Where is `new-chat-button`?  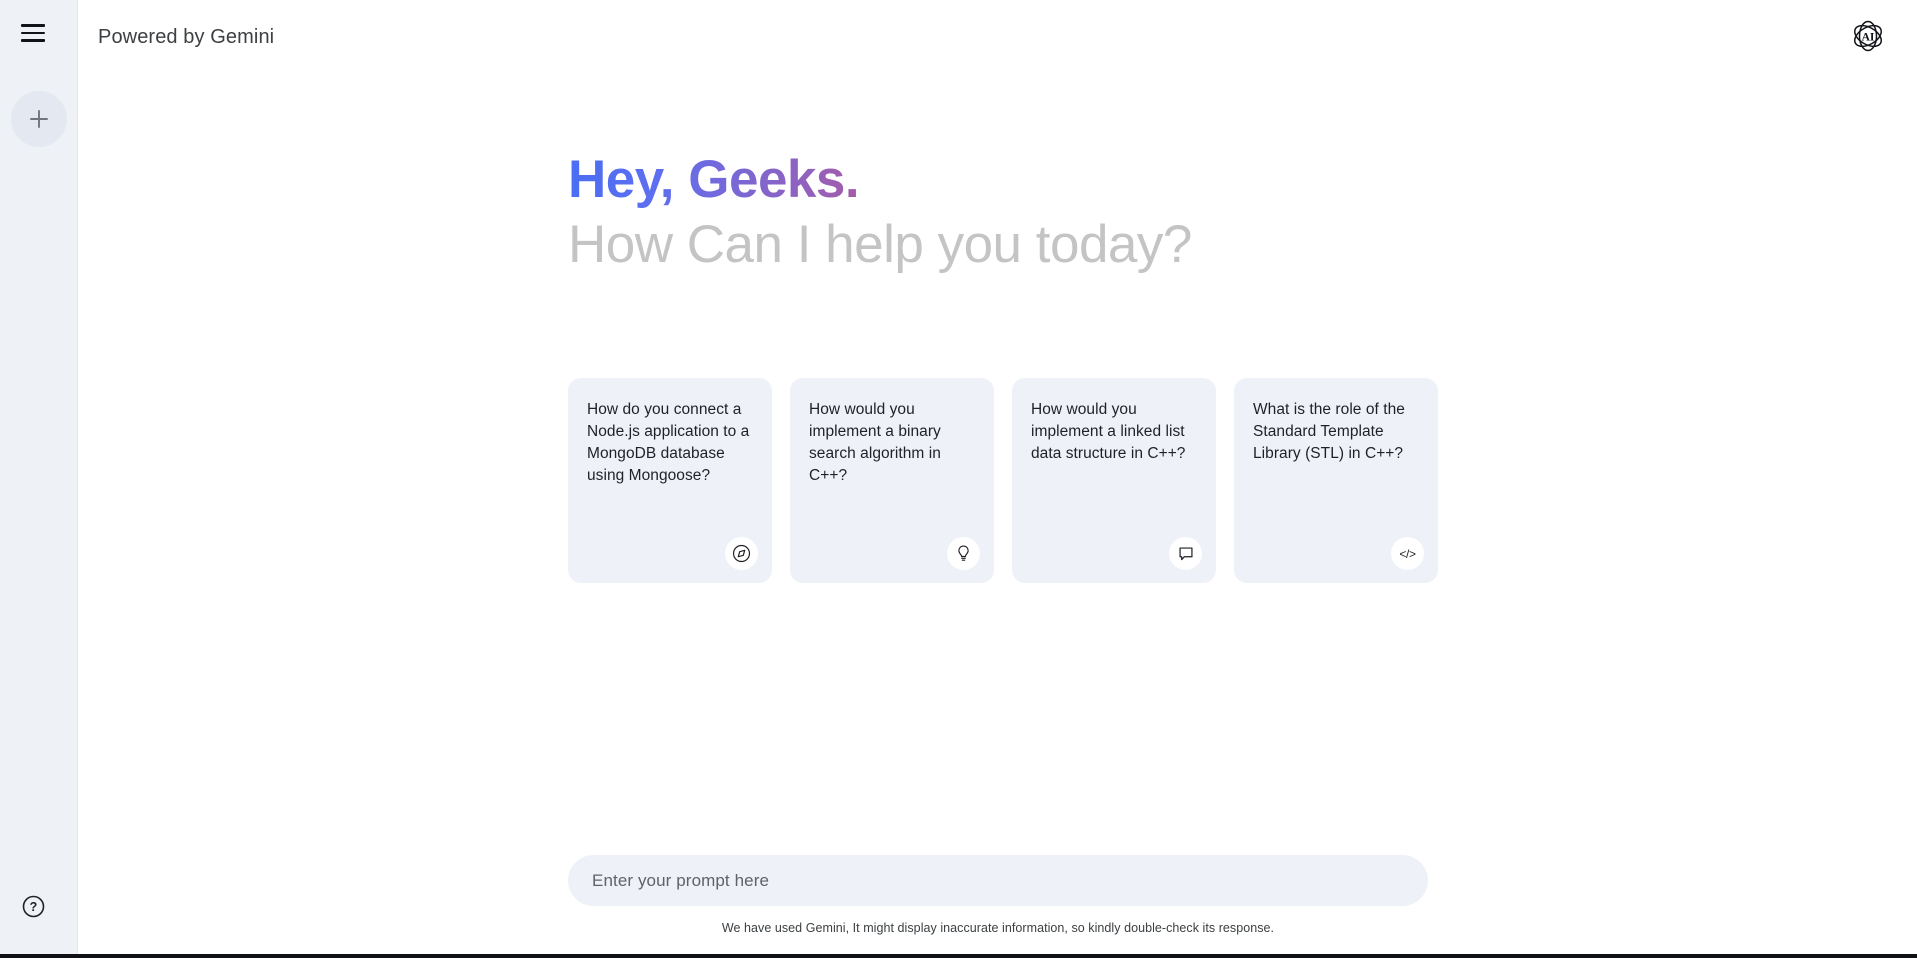
new-chat-button is located at coordinates (39, 119).